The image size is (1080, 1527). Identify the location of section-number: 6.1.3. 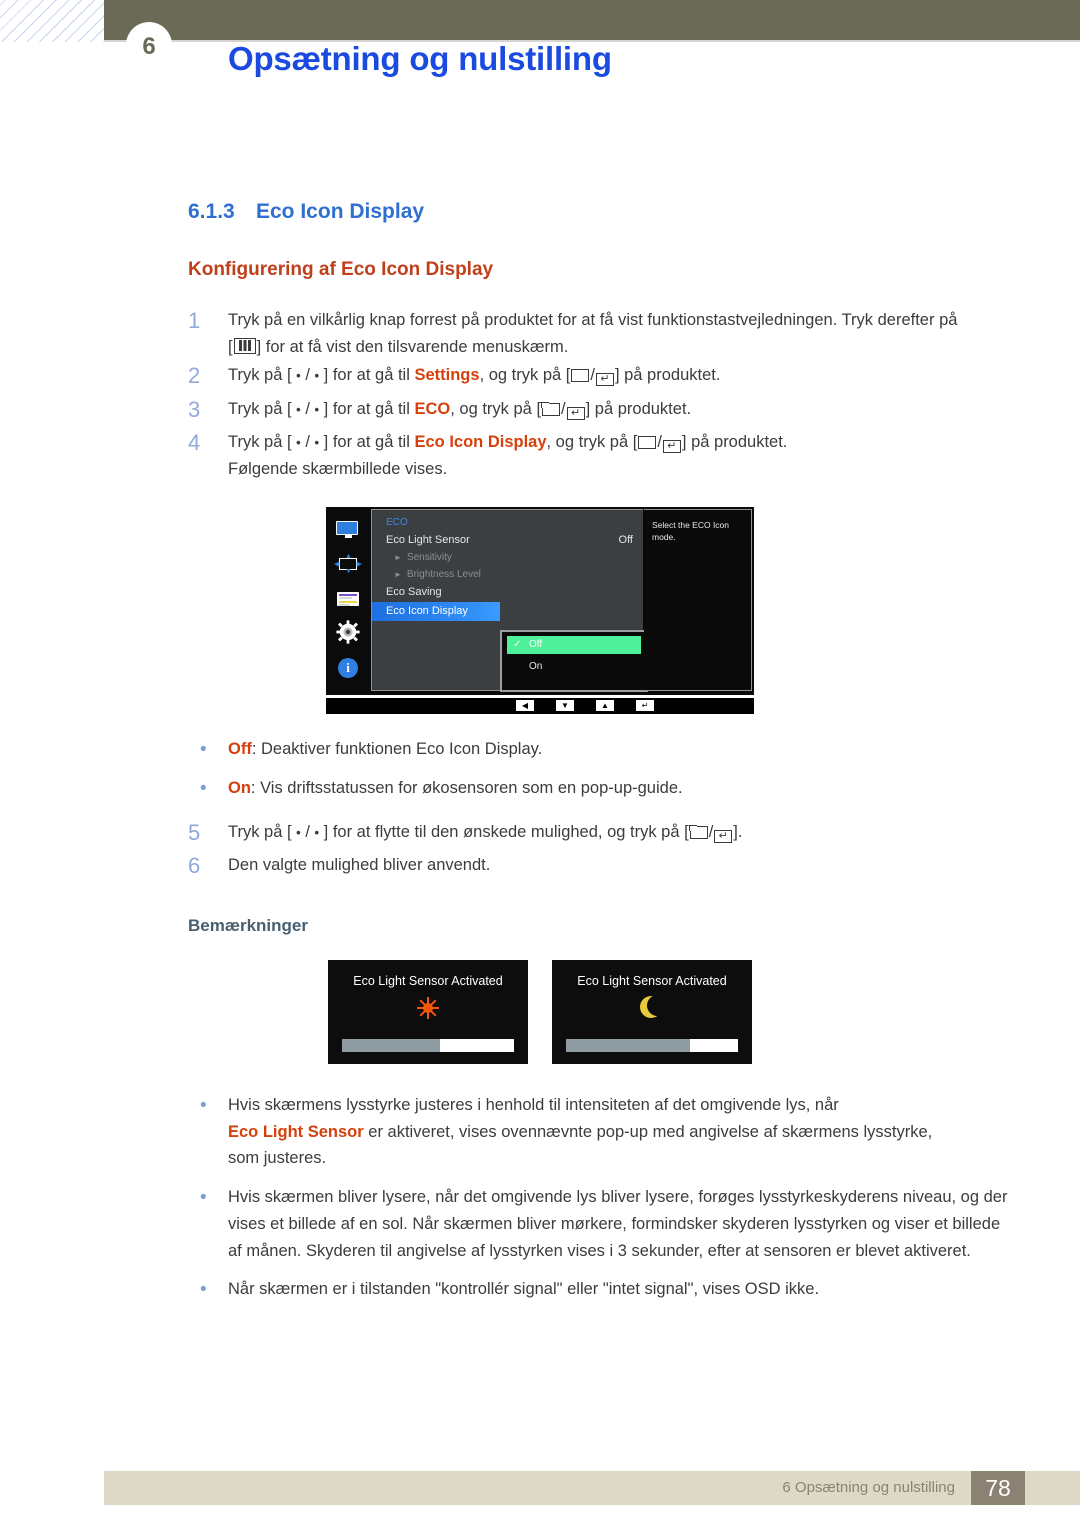
(211, 211).